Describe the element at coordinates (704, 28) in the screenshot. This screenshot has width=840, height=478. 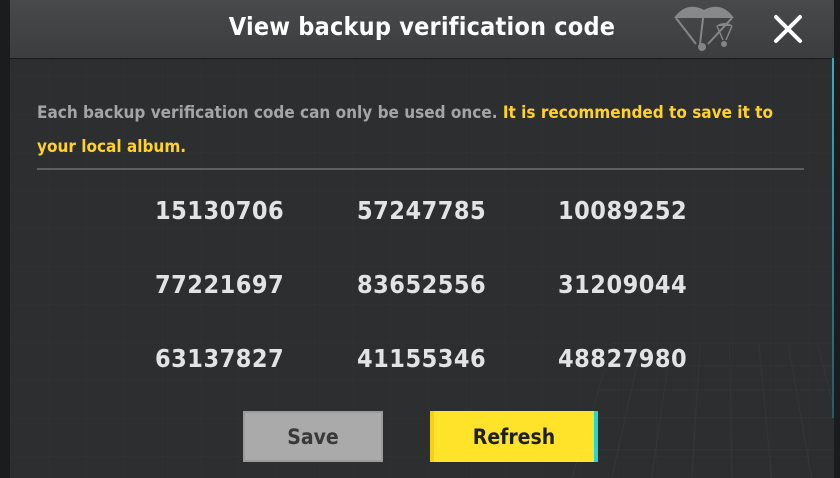
I see `parachute-icon` at that location.